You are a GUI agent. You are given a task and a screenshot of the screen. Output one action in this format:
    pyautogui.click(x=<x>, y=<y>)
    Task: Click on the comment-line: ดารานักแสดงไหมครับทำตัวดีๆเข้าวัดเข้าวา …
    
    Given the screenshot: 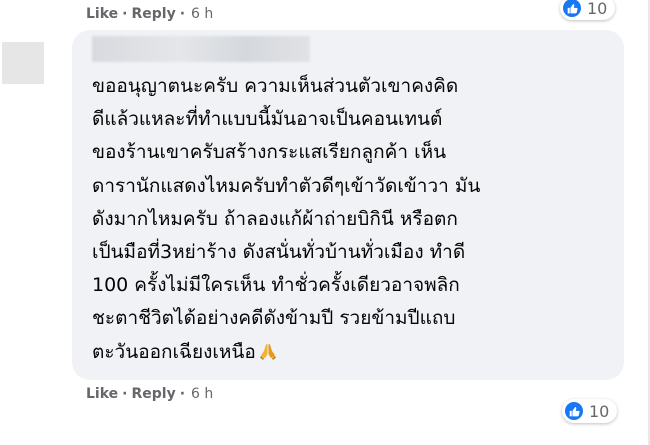 What is the action you would take?
    pyautogui.click(x=286, y=185)
    